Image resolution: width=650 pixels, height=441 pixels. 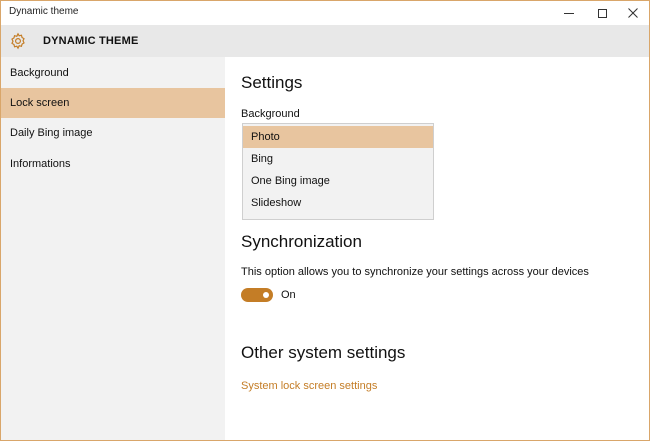 What do you see at coordinates (325, 41) in the screenshot?
I see `app-header: DYNAMIC THEME` at bounding box center [325, 41].